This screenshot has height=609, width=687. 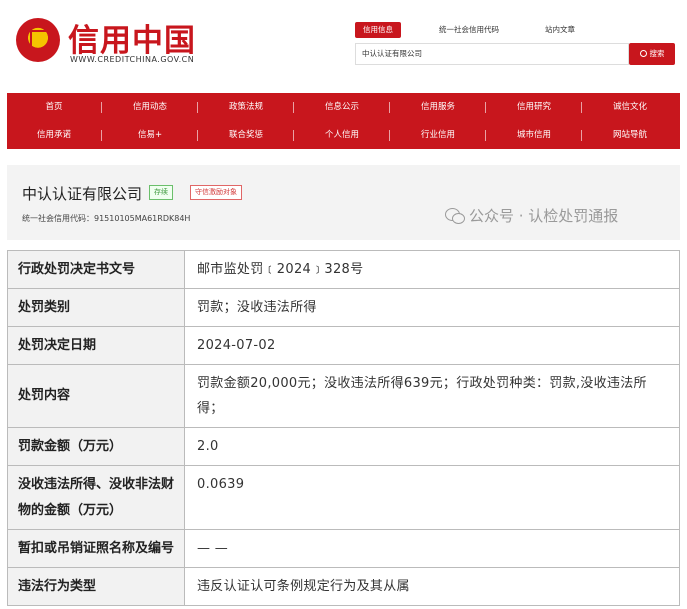 What do you see at coordinates (96, 396) in the screenshot?
I see `row-label: 处罚内容` at bounding box center [96, 396].